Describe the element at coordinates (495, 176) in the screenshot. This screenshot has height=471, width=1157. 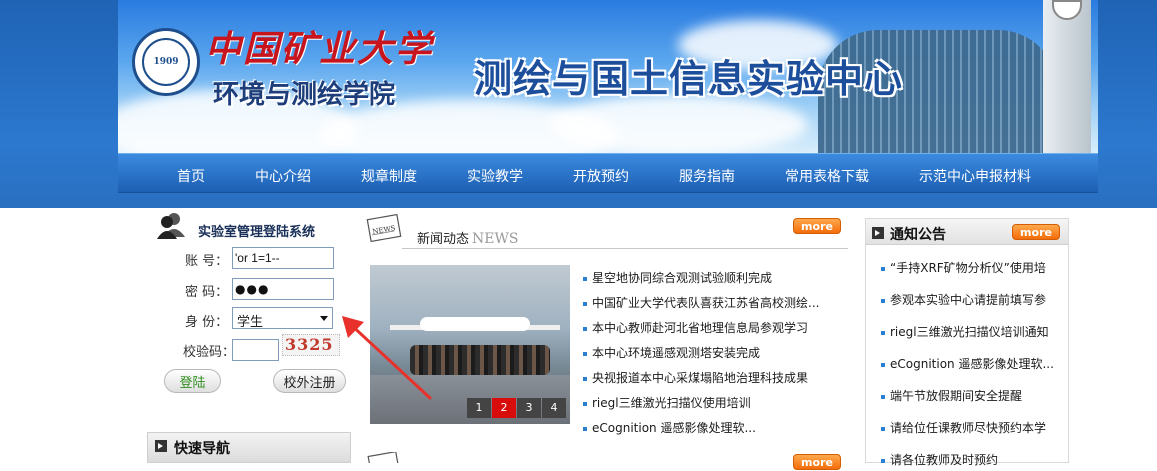
I see `nav-item-teaching: 实验教学` at that location.